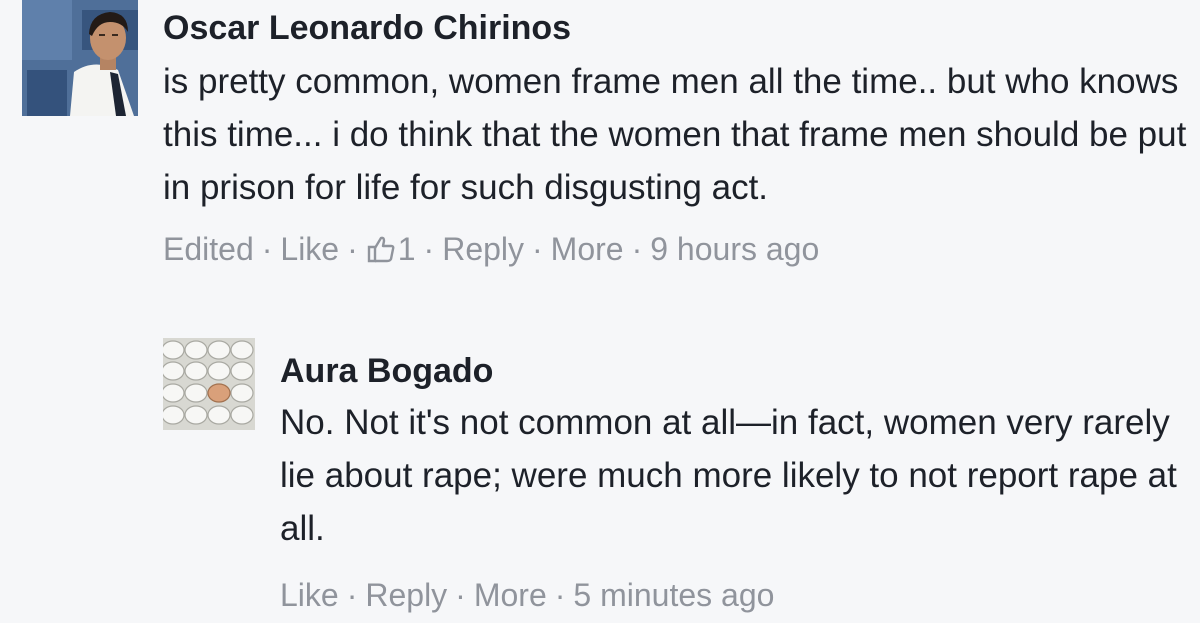 The height and width of the screenshot is (623, 1200). I want to click on comment-actions: Edited · Like · 1 · Reply · More · 9 hours ago, so click(678, 249).